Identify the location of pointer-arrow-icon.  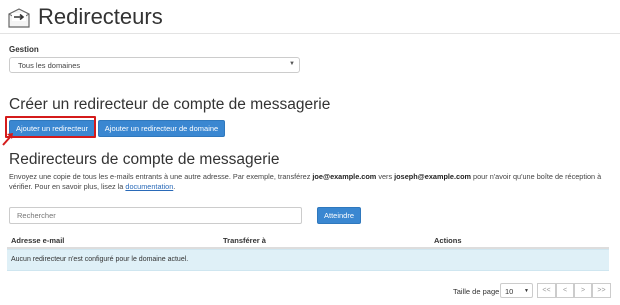
(7, 139).